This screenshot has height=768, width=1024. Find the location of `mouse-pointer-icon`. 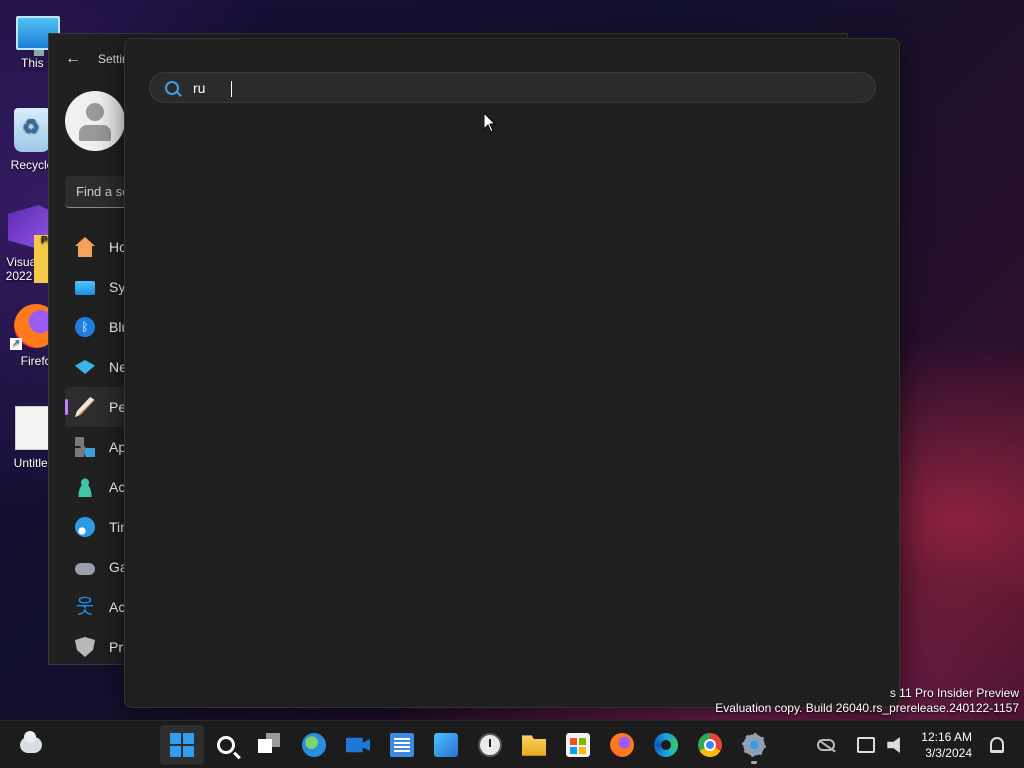

mouse-pointer-icon is located at coordinates (490, 124).